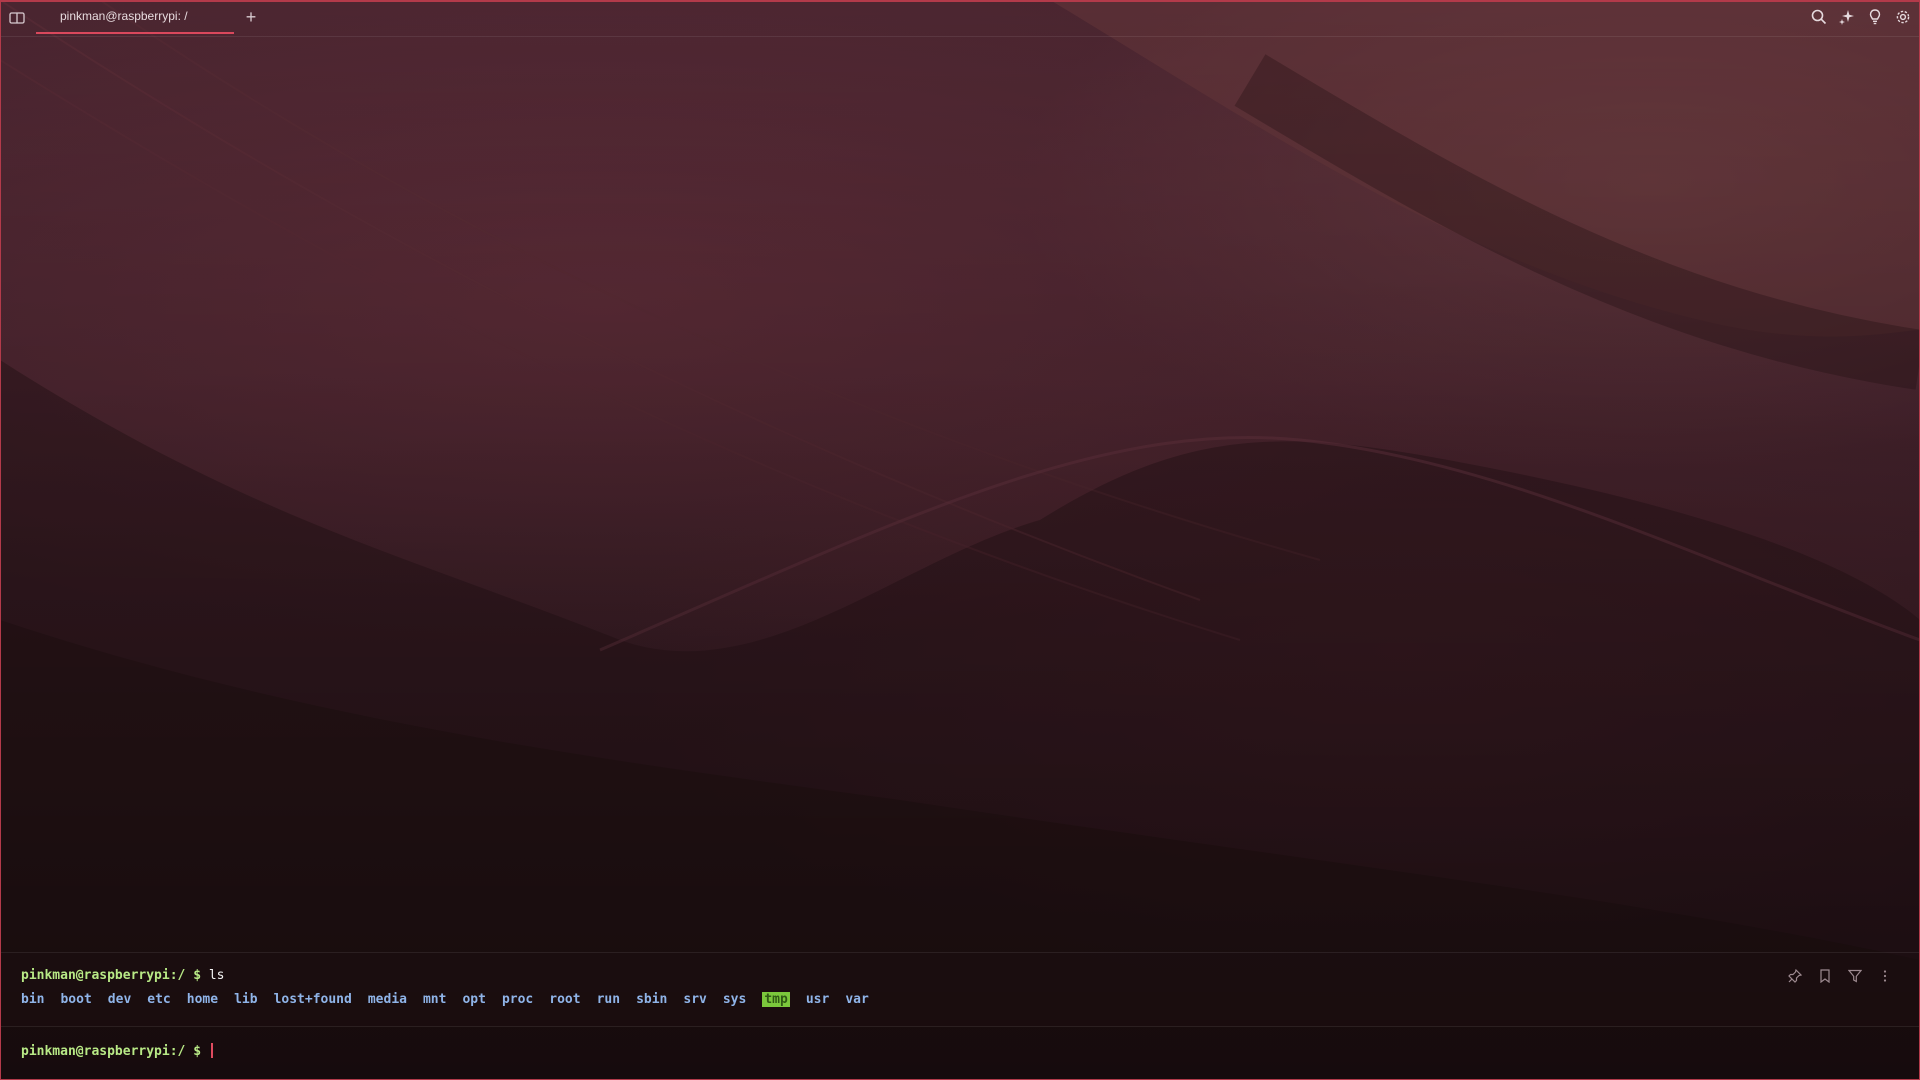 This screenshot has height=1080, width=1920. What do you see at coordinates (608, 999) in the screenshot?
I see `list-item: run` at bounding box center [608, 999].